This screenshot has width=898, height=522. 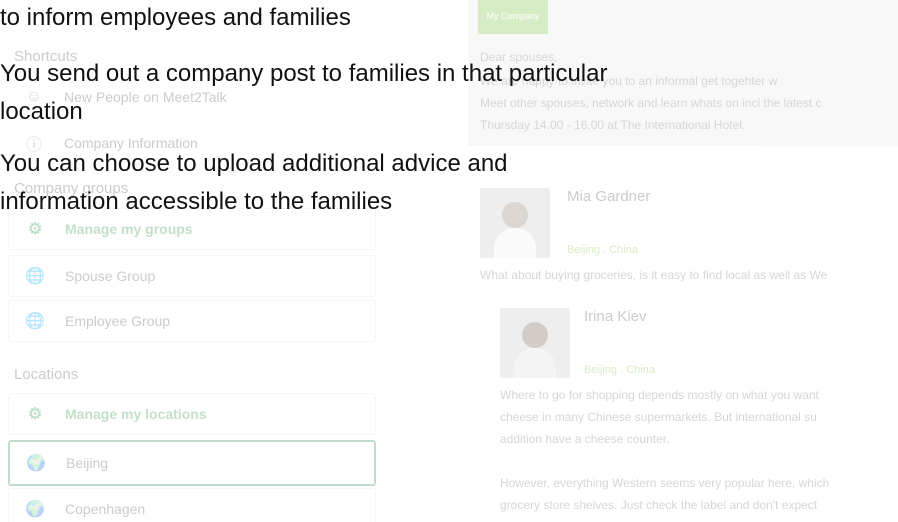 What do you see at coordinates (136, 414) in the screenshot?
I see `manage-locations-label: Manage my locations` at bounding box center [136, 414].